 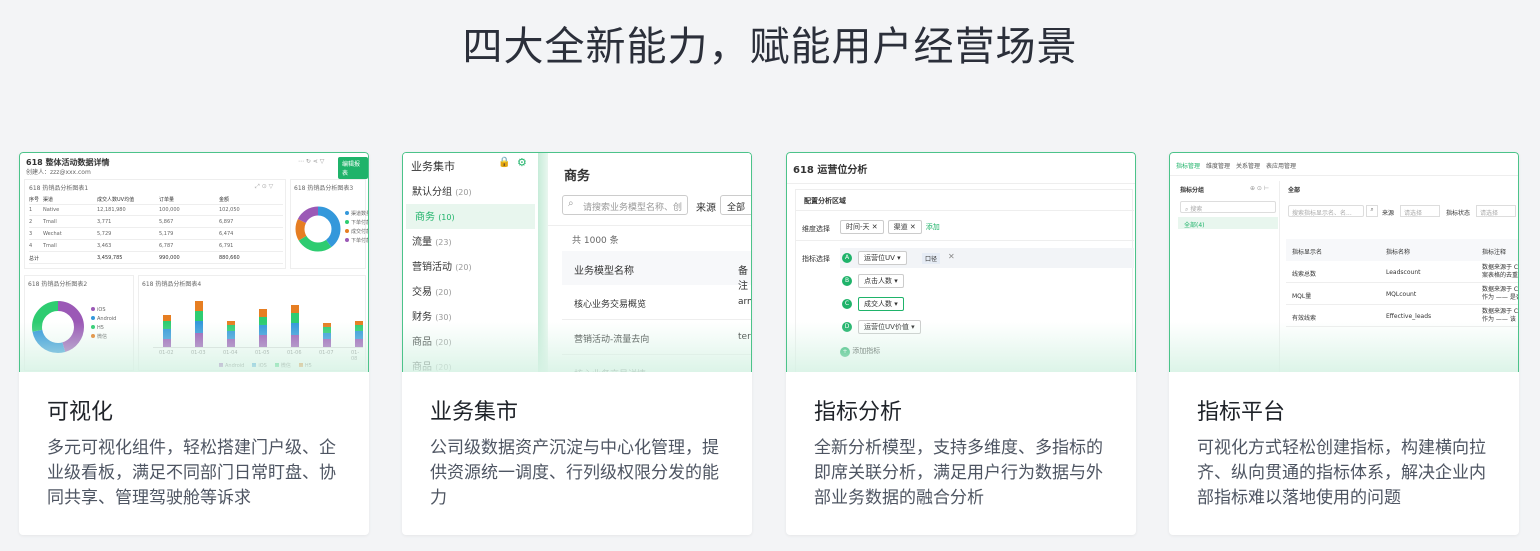 What do you see at coordinates (830, 170) in the screenshot?
I see `analysis-title: 618 运营位分析` at bounding box center [830, 170].